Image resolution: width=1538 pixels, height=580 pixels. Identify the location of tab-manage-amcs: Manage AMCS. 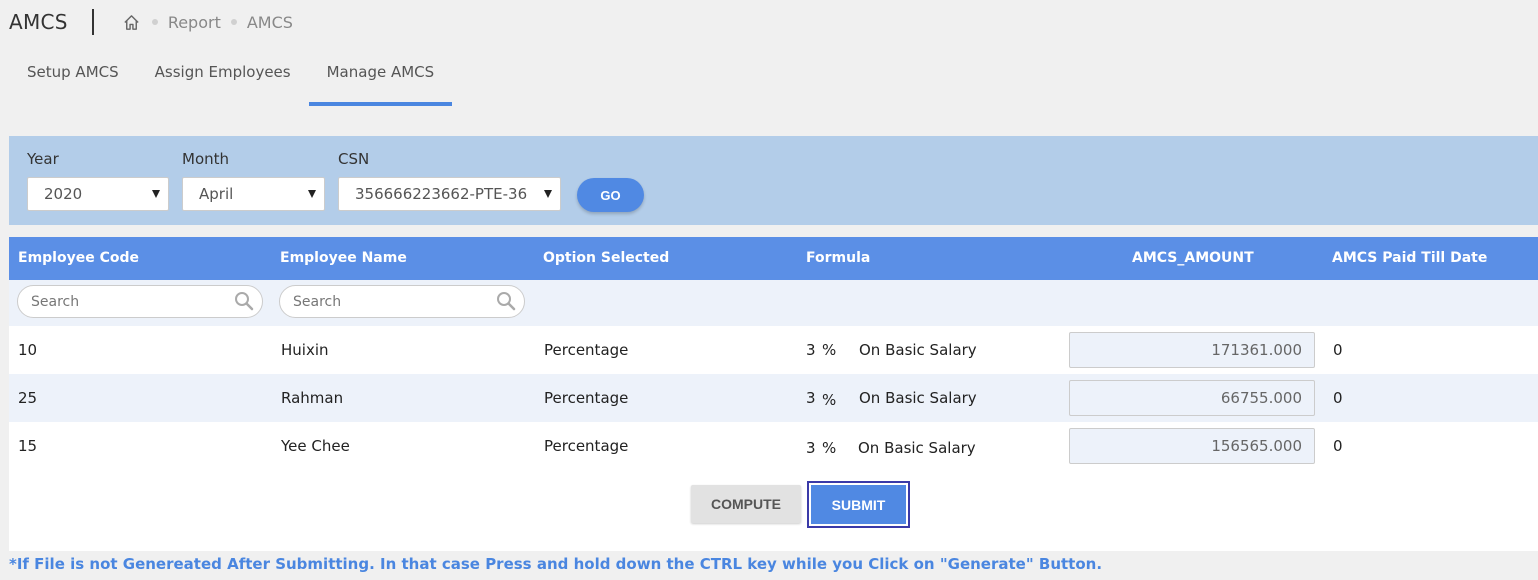
(380, 81).